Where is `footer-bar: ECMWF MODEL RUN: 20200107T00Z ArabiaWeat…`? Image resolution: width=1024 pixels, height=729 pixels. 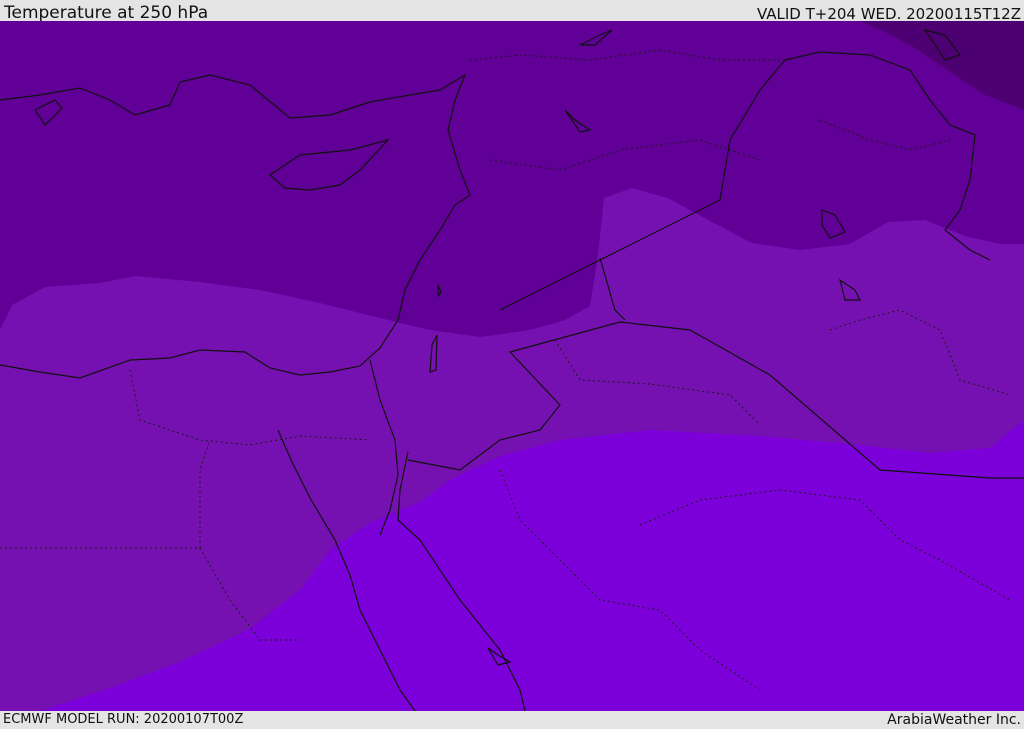
footer-bar: ECMWF MODEL RUN: 20200107T00Z ArabiaWeat… is located at coordinates (512, 720).